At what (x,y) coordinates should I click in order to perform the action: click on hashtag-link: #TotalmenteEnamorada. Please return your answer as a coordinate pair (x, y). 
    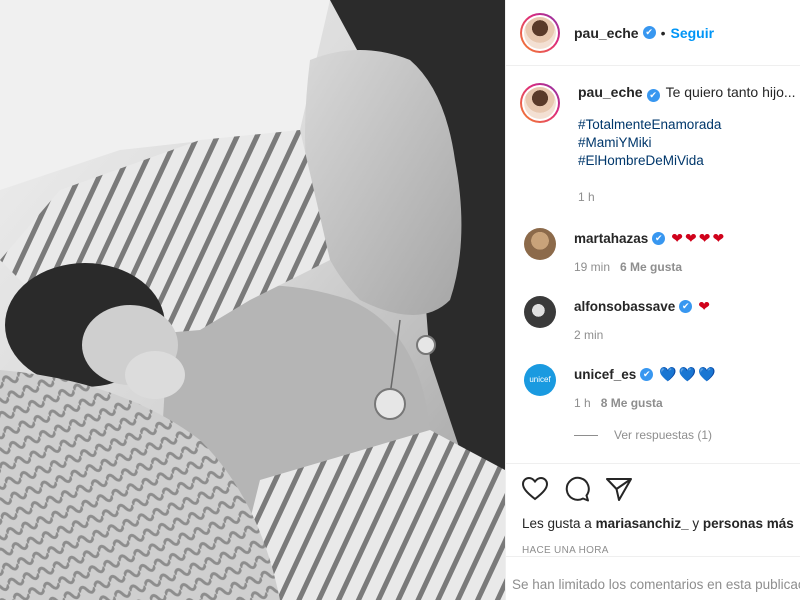
    Looking at the image, I should click on (687, 125).